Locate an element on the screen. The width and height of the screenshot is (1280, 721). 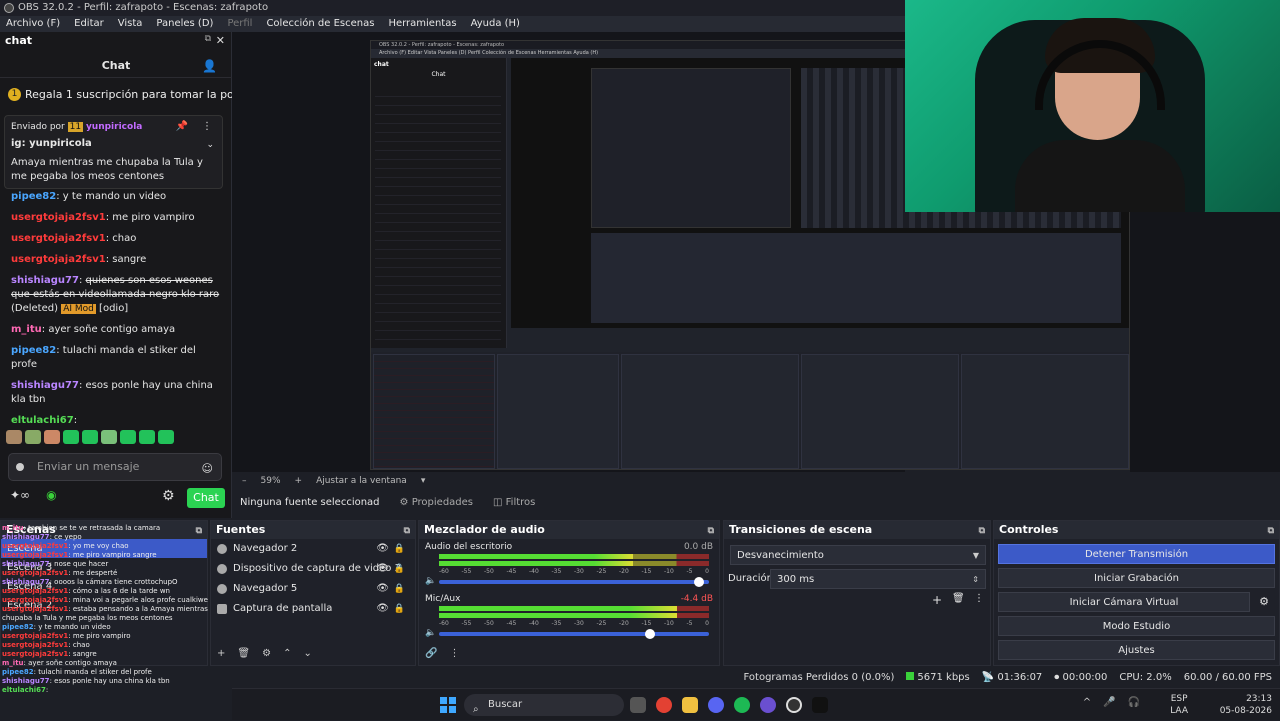
zoom-minus: – is located at coordinates (244, 481).